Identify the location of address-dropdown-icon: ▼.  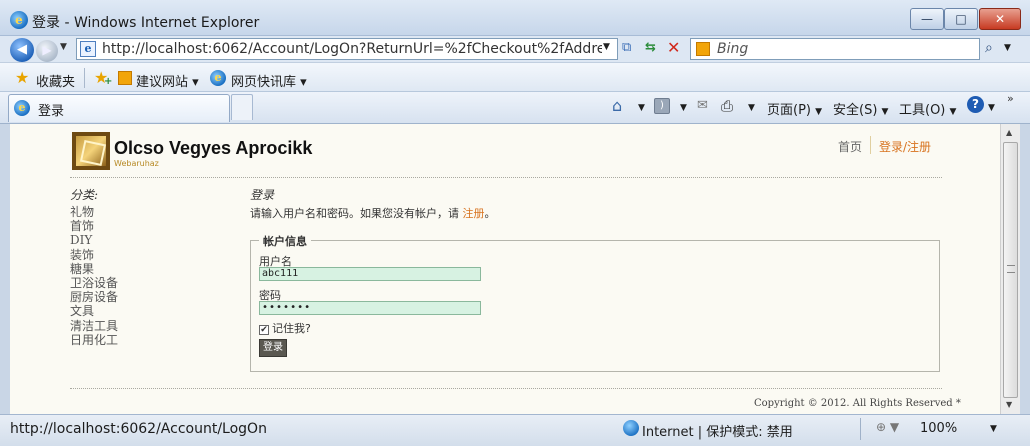
(606, 47).